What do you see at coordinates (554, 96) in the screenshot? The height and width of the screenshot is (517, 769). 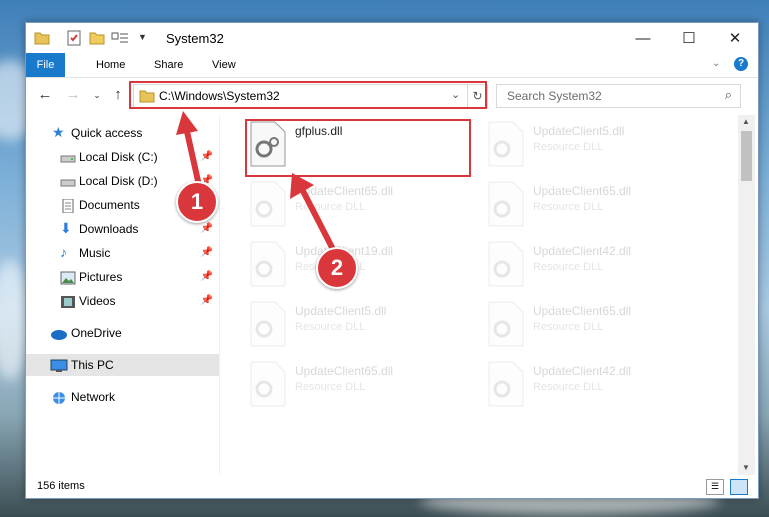 I see `search-input: Search System32` at bounding box center [554, 96].